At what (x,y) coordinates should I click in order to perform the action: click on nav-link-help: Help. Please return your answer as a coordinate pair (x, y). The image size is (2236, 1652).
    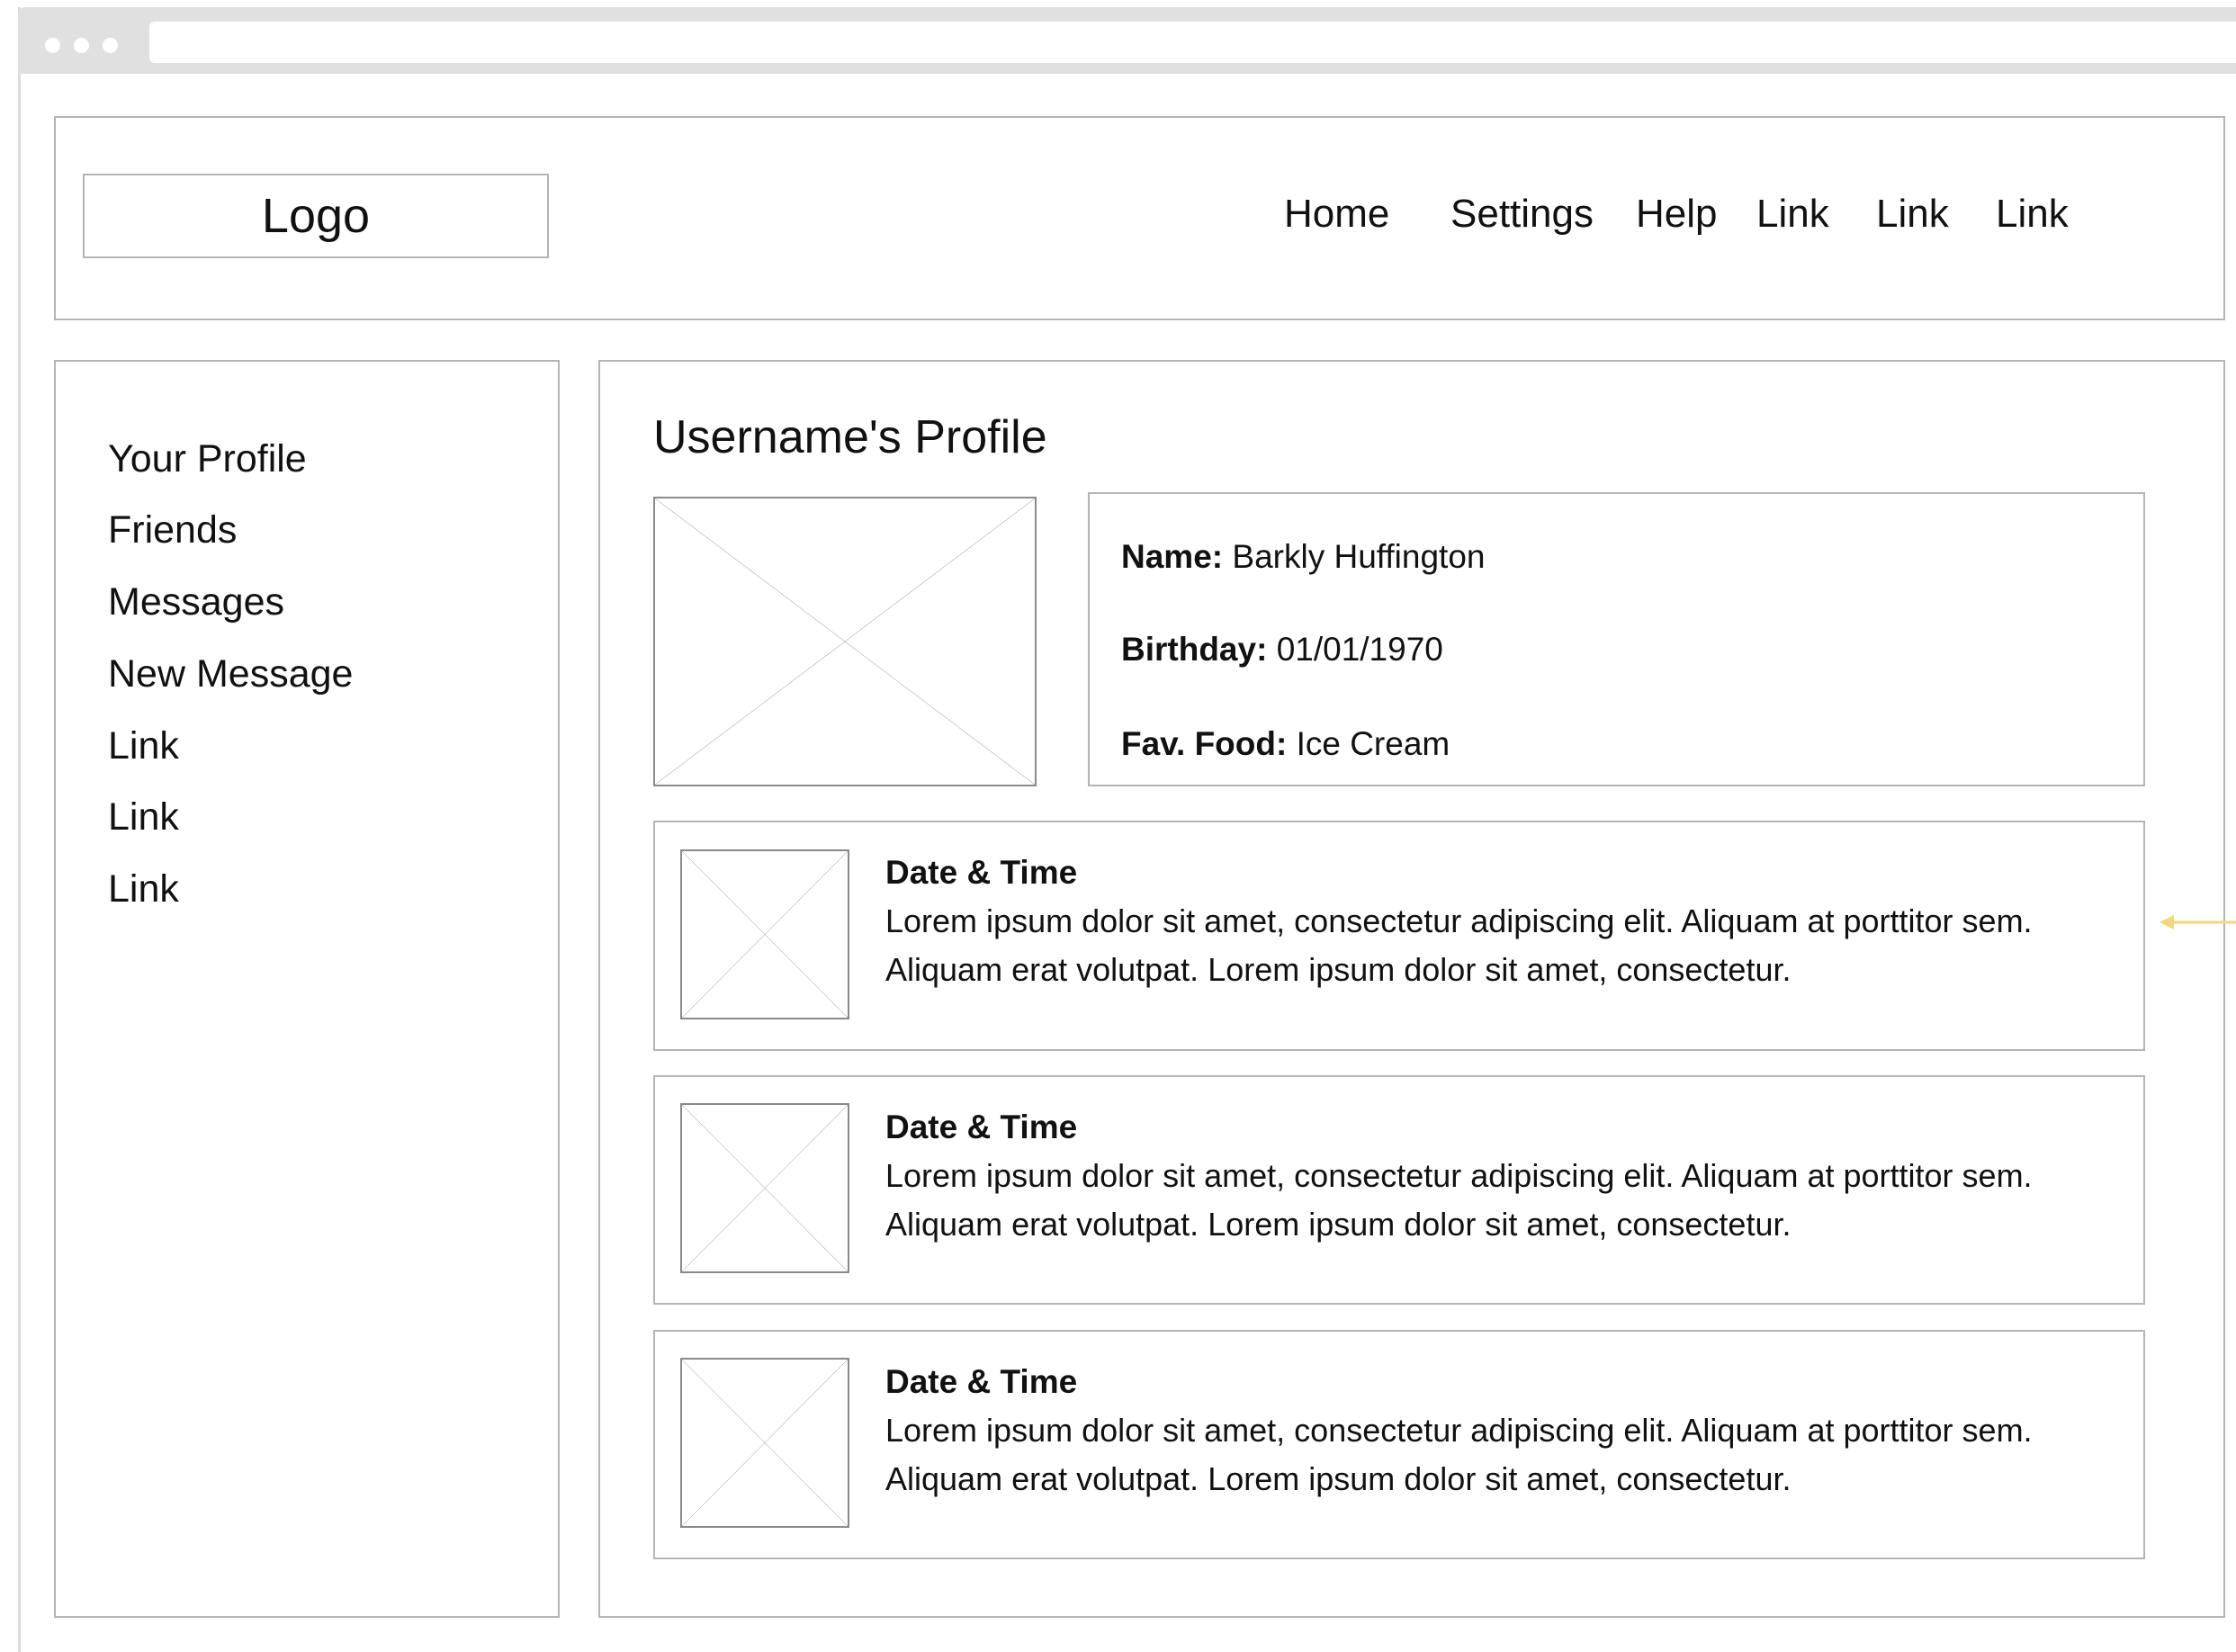
    Looking at the image, I should click on (1677, 215).